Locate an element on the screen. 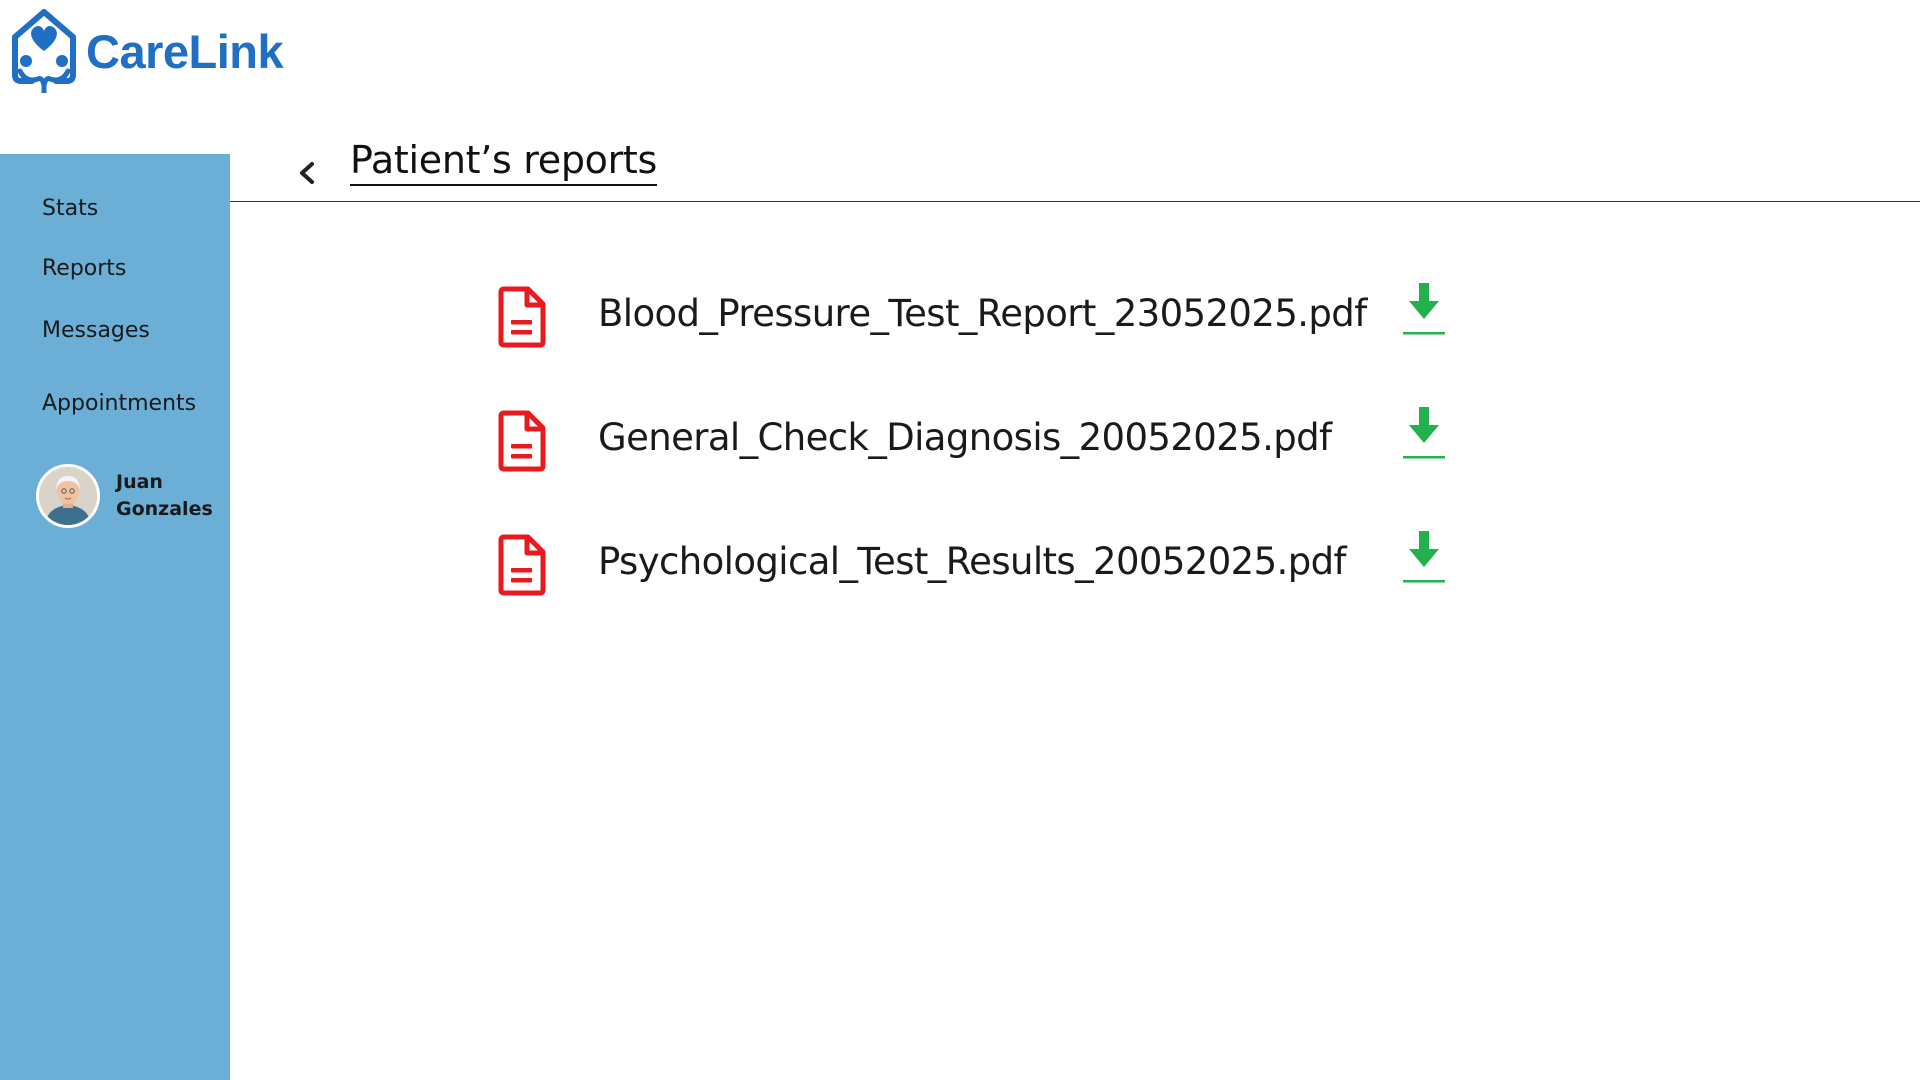  sidebar-item-stats: Stats is located at coordinates (70, 208).